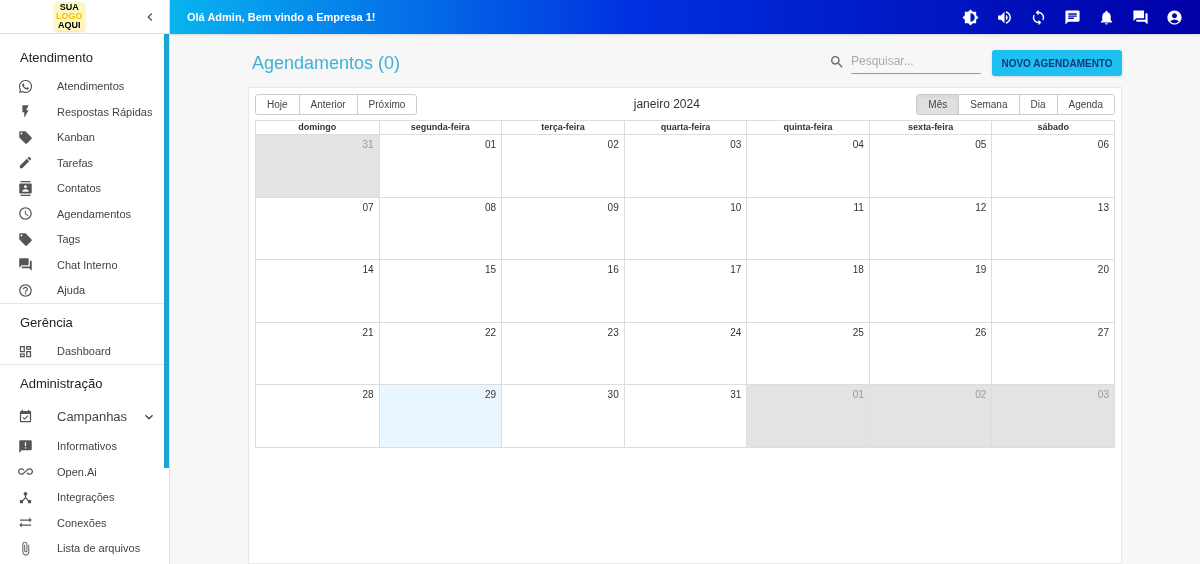  What do you see at coordinates (82, 351) in the screenshot?
I see `sidebar-item: Dashboard` at bounding box center [82, 351].